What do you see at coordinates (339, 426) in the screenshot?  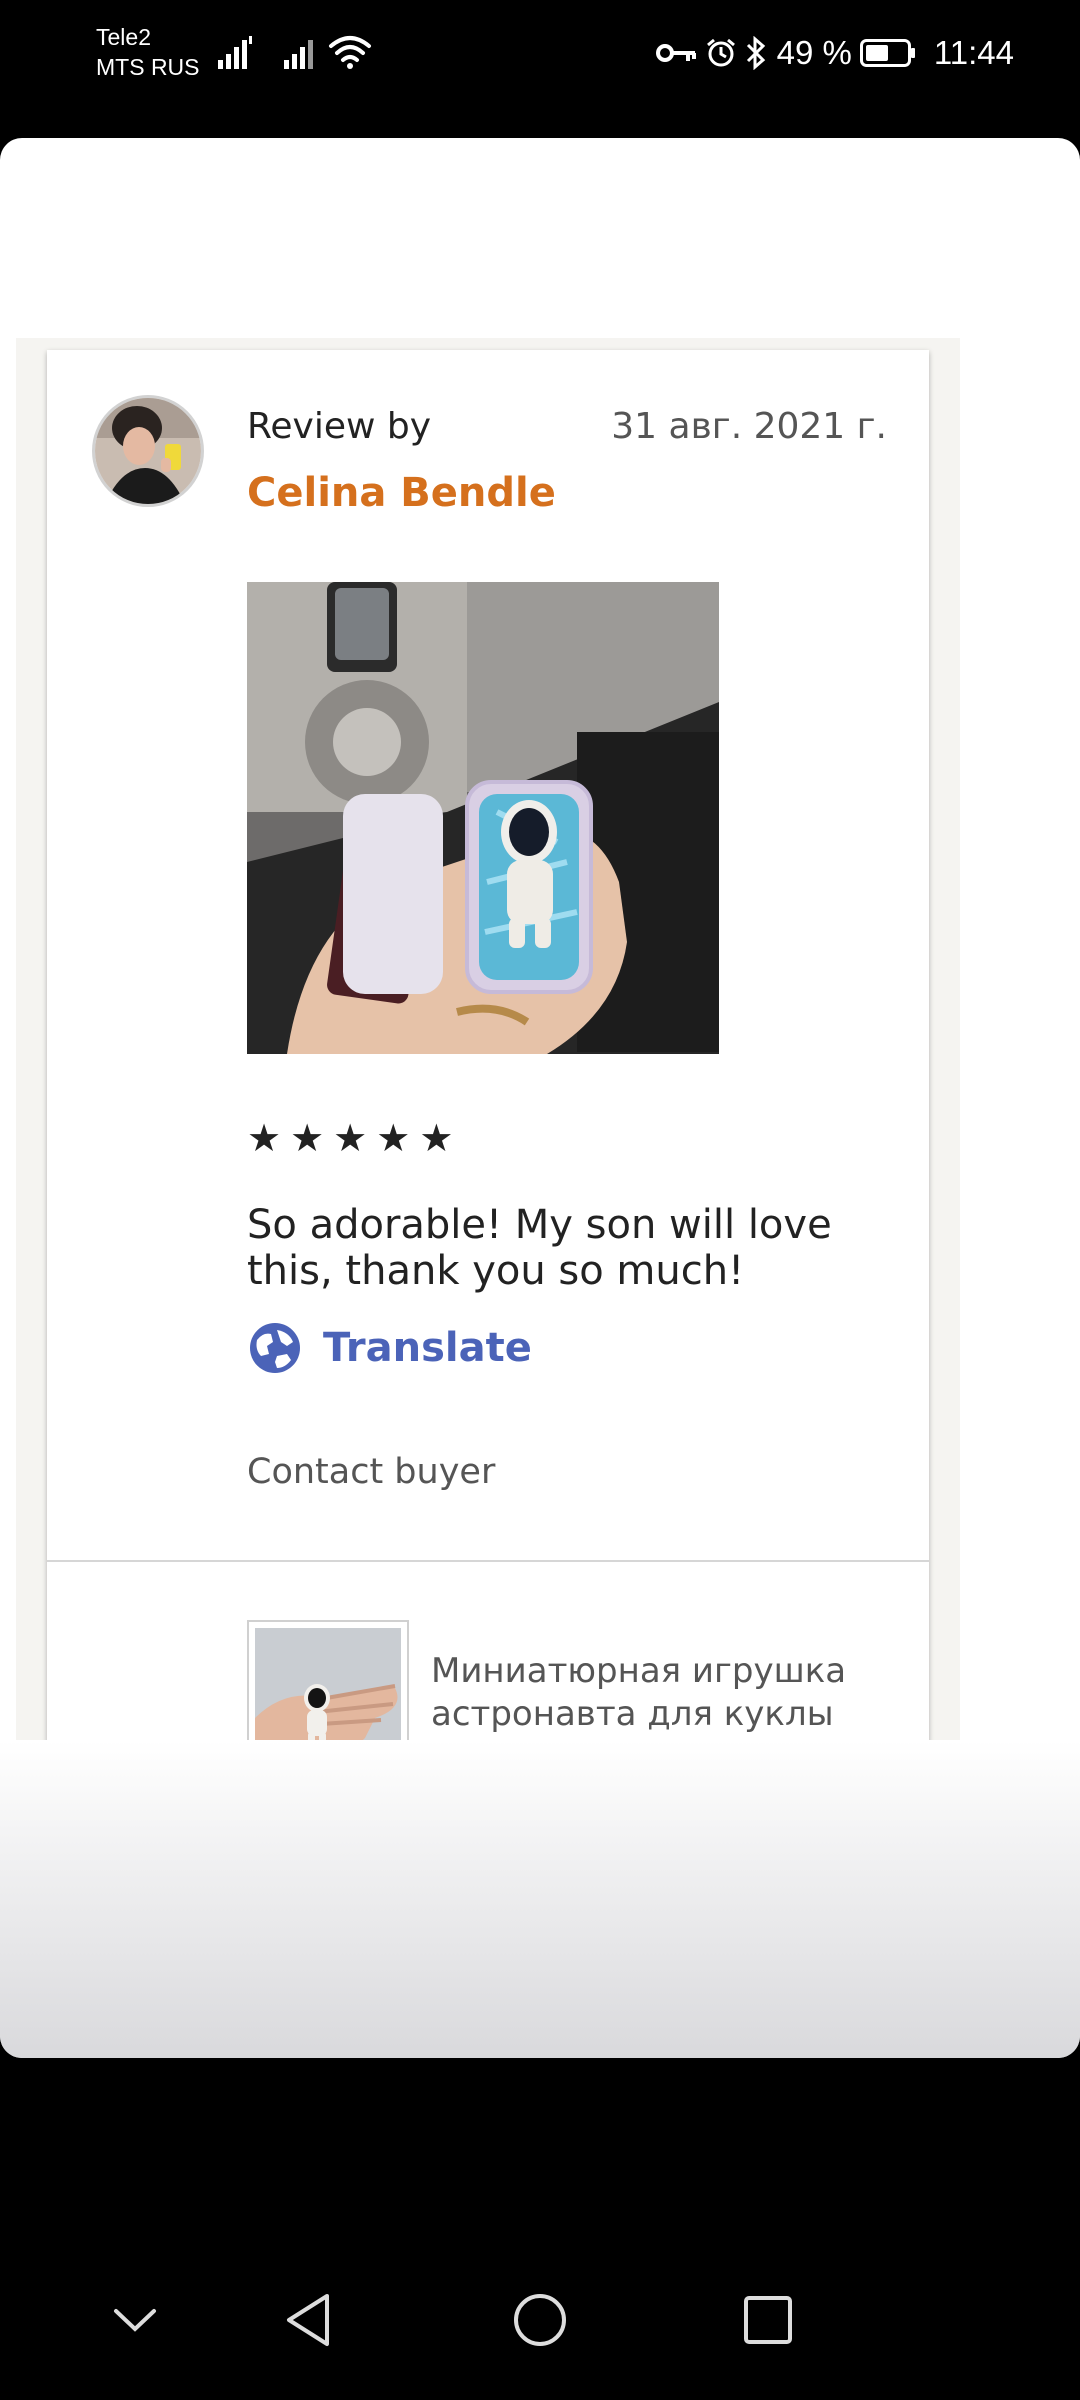 I see `review-by-label: Review by` at bounding box center [339, 426].